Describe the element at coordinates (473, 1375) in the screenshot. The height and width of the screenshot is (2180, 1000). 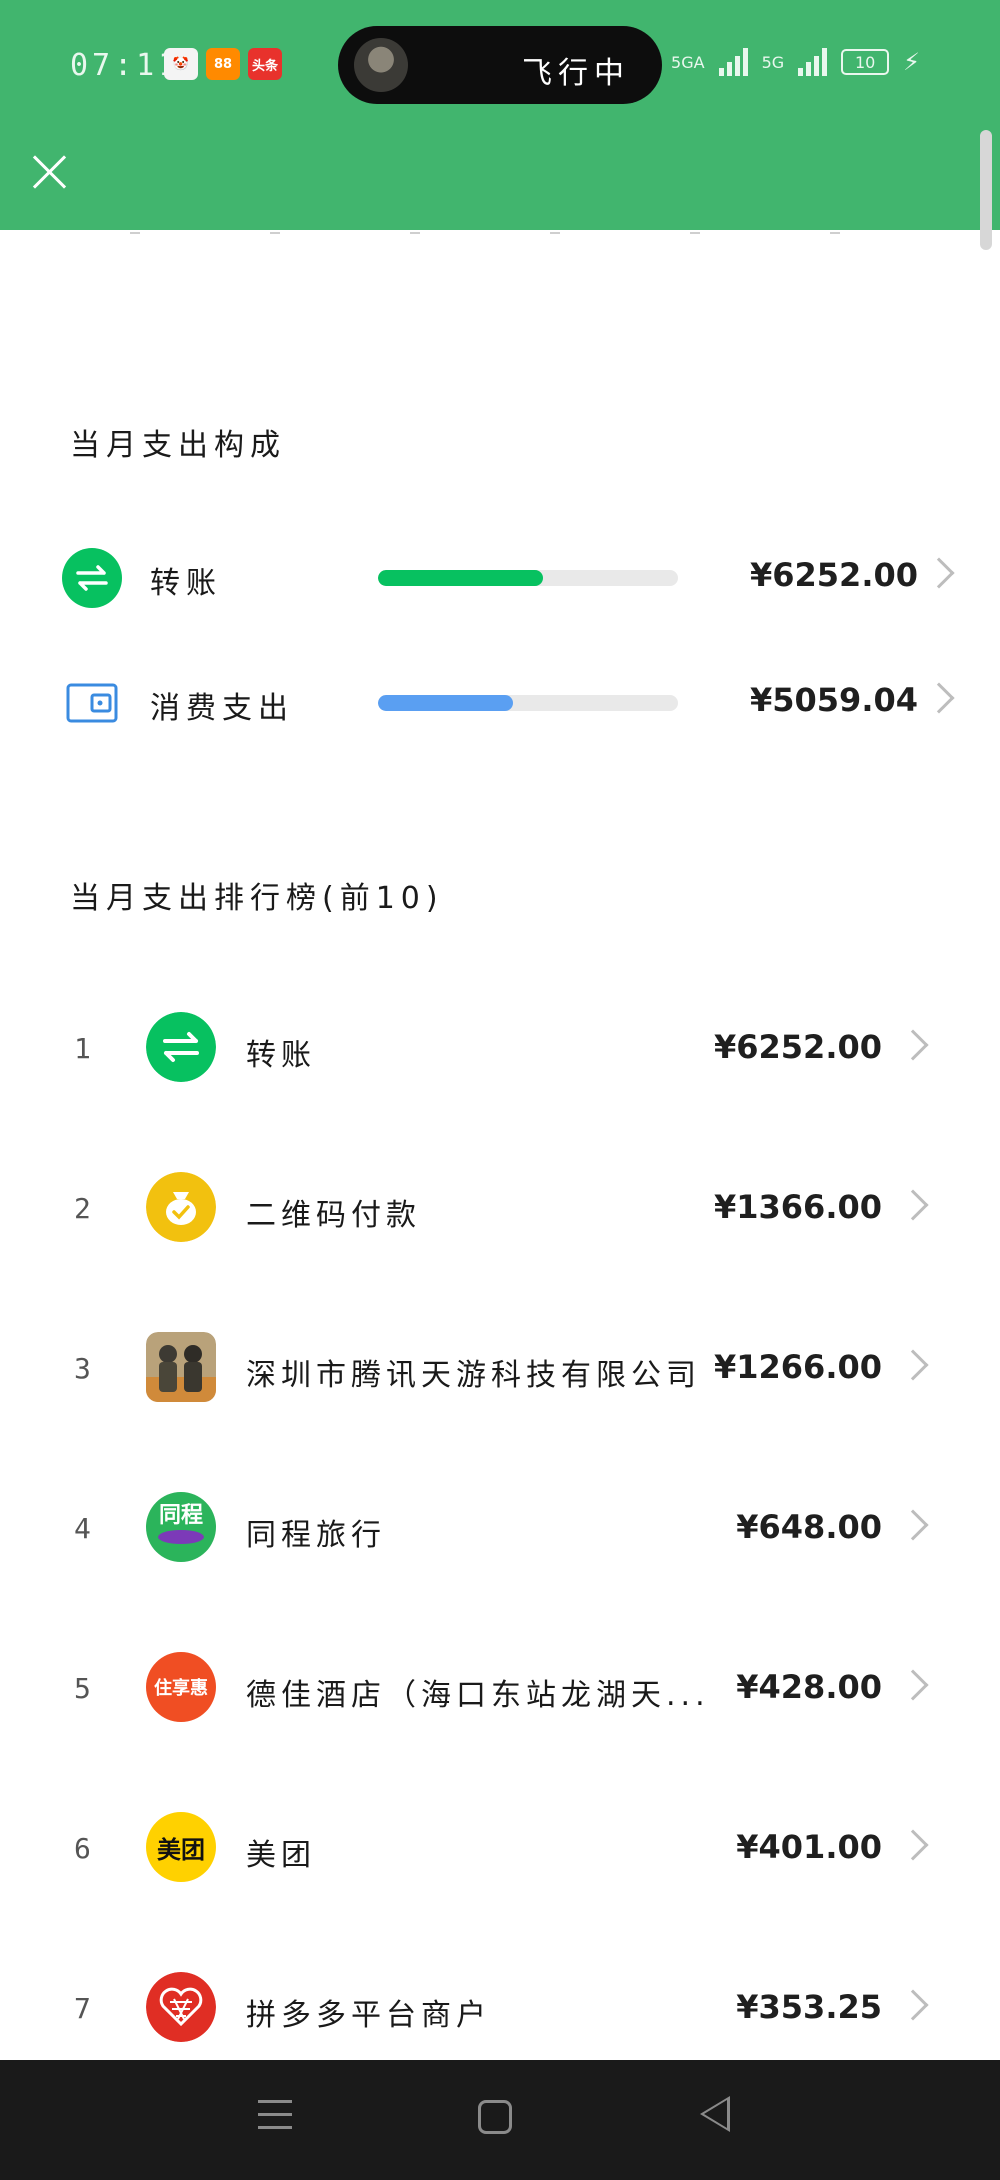
I see `merchant-name: 深圳市腾讯天游科技有限公司` at that location.